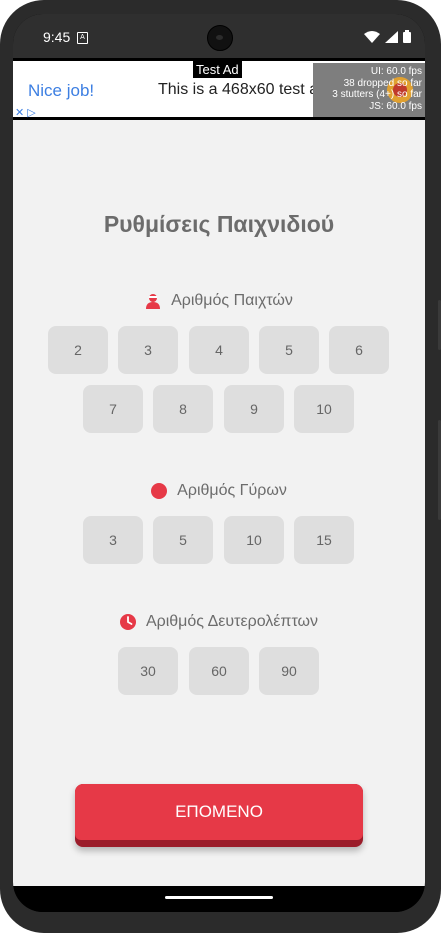 The width and height of the screenshot is (441, 933). What do you see at coordinates (159, 491) in the screenshot?
I see `round-dot-icon` at bounding box center [159, 491].